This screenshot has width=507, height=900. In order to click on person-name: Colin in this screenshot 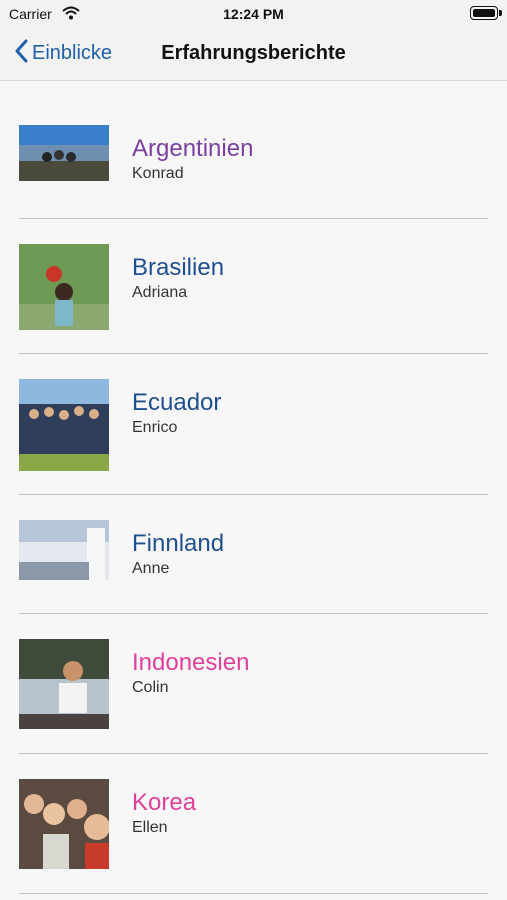, I will do `click(150, 687)`.